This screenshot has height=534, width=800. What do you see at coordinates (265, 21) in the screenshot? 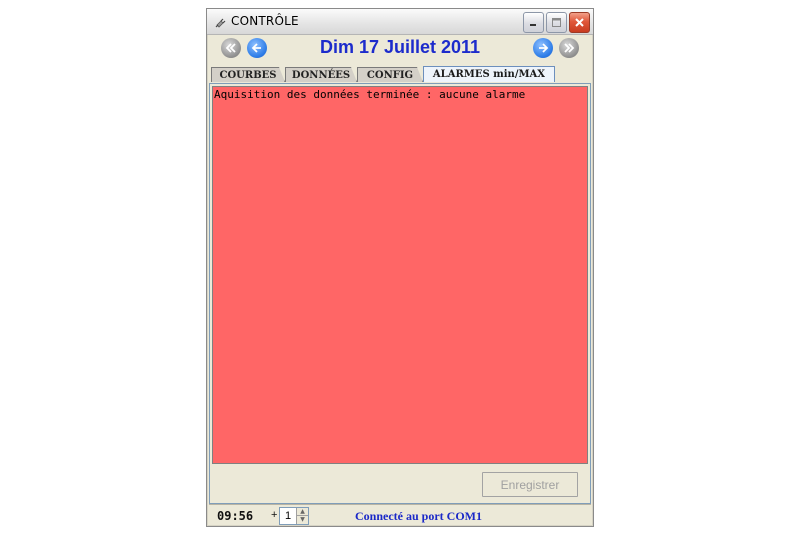
I see `window-title: CONTRÔLE` at bounding box center [265, 21].